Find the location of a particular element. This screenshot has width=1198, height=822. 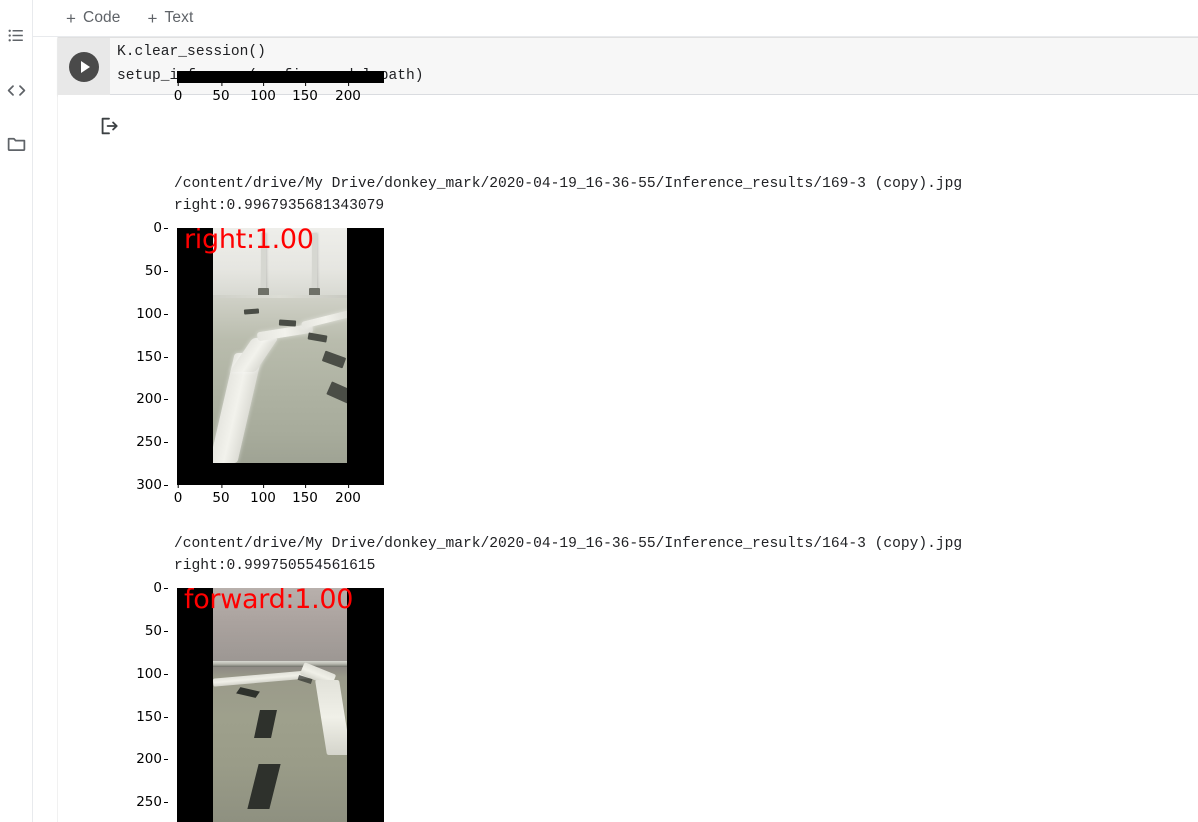

add-code-cell-button: + Code is located at coordinates (93, 18).